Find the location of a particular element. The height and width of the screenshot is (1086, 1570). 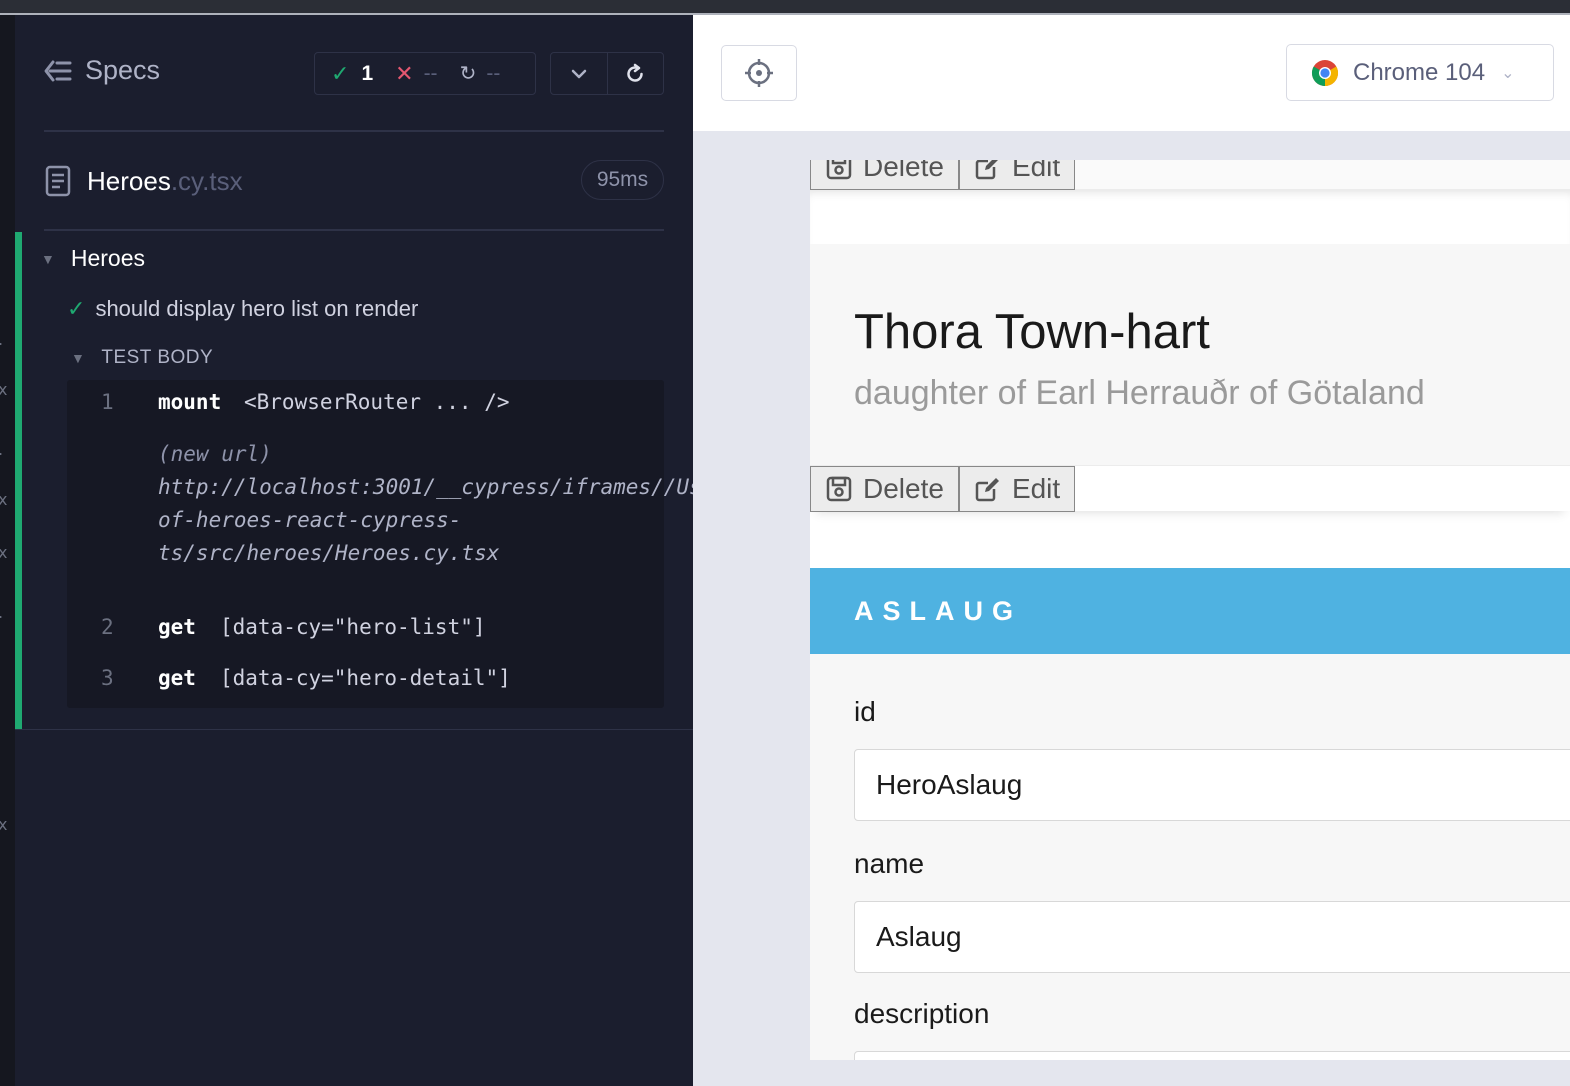

preview-toolbar: Chrome 104 ⌄ is located at coordinates (1131, 73).